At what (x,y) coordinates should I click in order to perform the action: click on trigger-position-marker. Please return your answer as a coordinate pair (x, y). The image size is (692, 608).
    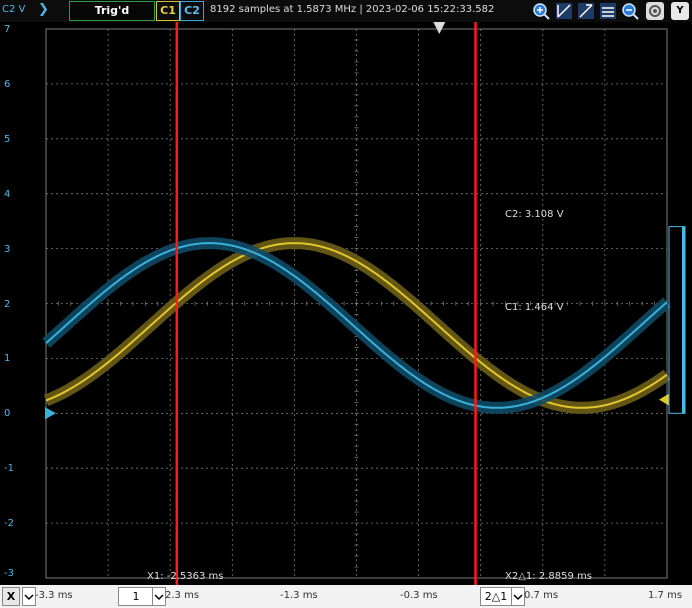
    Looking at the image, I should click on (439, 28).